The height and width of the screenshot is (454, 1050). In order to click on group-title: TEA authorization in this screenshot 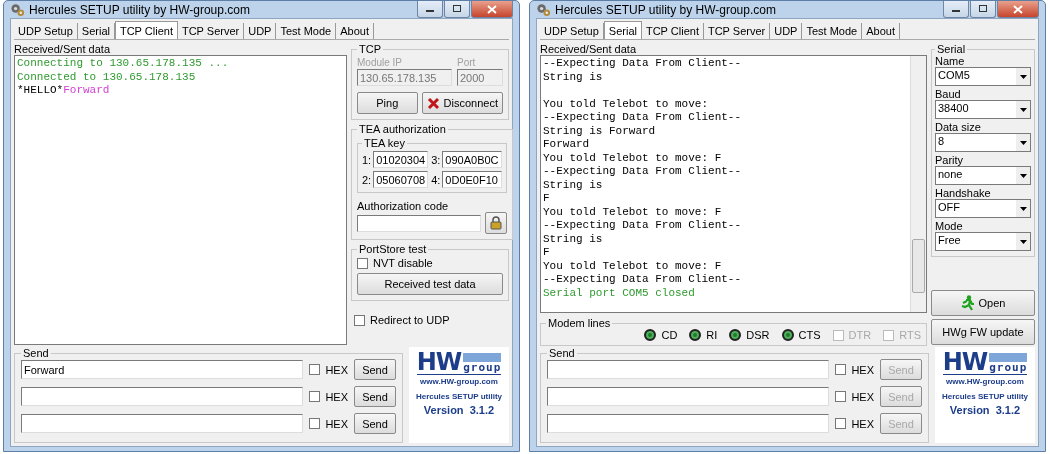, I will do `click(402, 129)`.